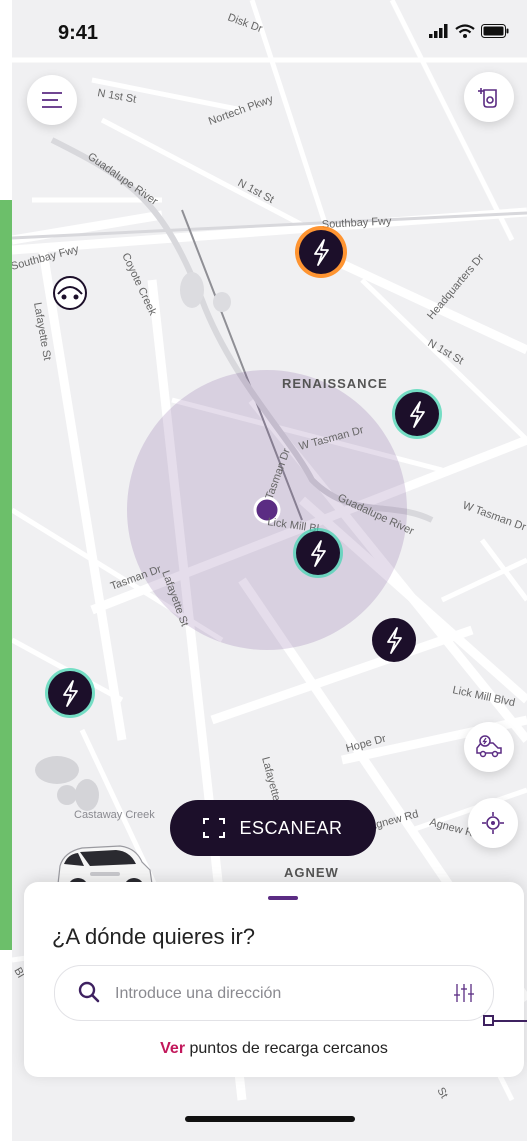  I want to click on sheet-title: ¿A dónde quieres ir?, so click(154, 936).